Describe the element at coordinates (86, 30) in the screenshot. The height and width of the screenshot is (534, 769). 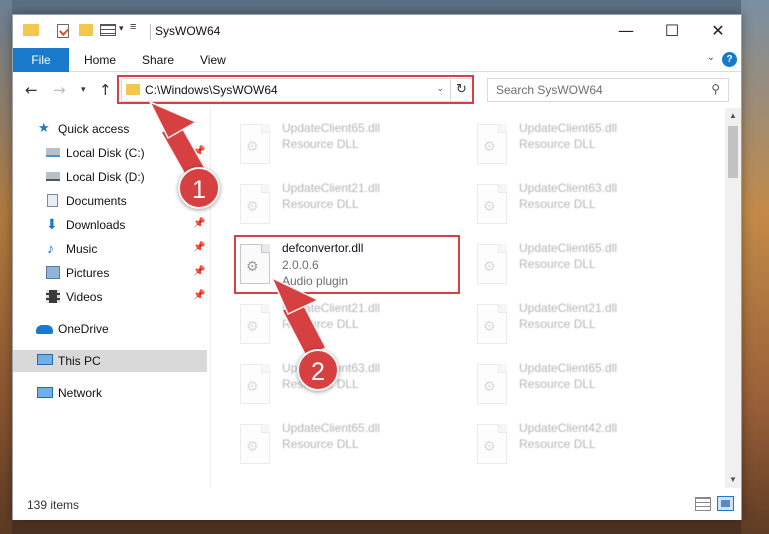
I see `new-folder-icon` at that location.